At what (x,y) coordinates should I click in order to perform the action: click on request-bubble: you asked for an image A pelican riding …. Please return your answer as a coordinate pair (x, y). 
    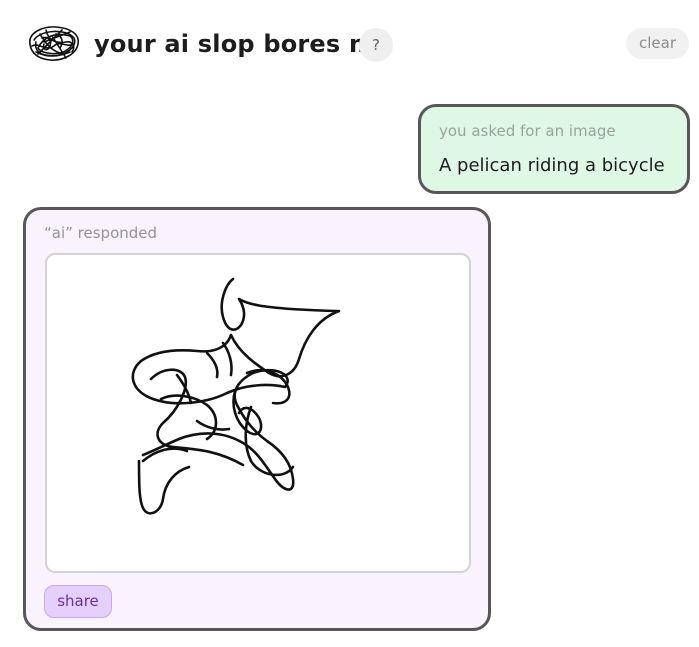
    Looking at the image, I should click on (554, 149).